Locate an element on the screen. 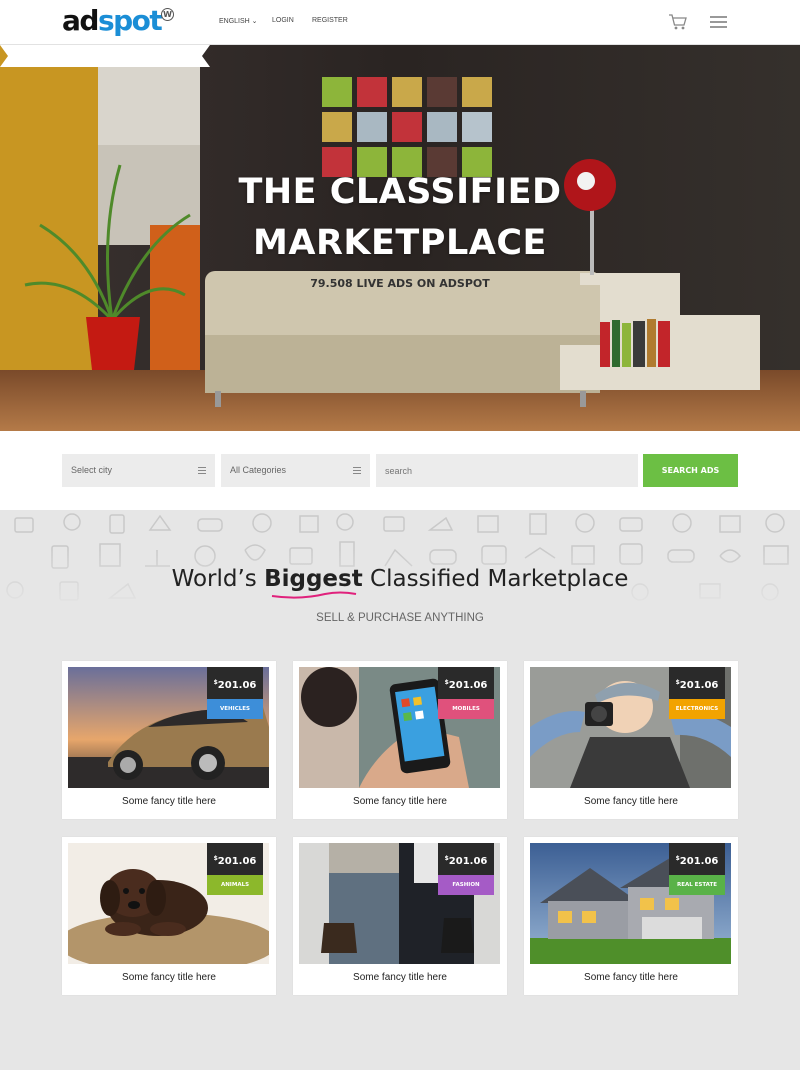 This screenshot has width=800, height=1070. section-title-highlight: Biggest is located at coordinates (313, 579).